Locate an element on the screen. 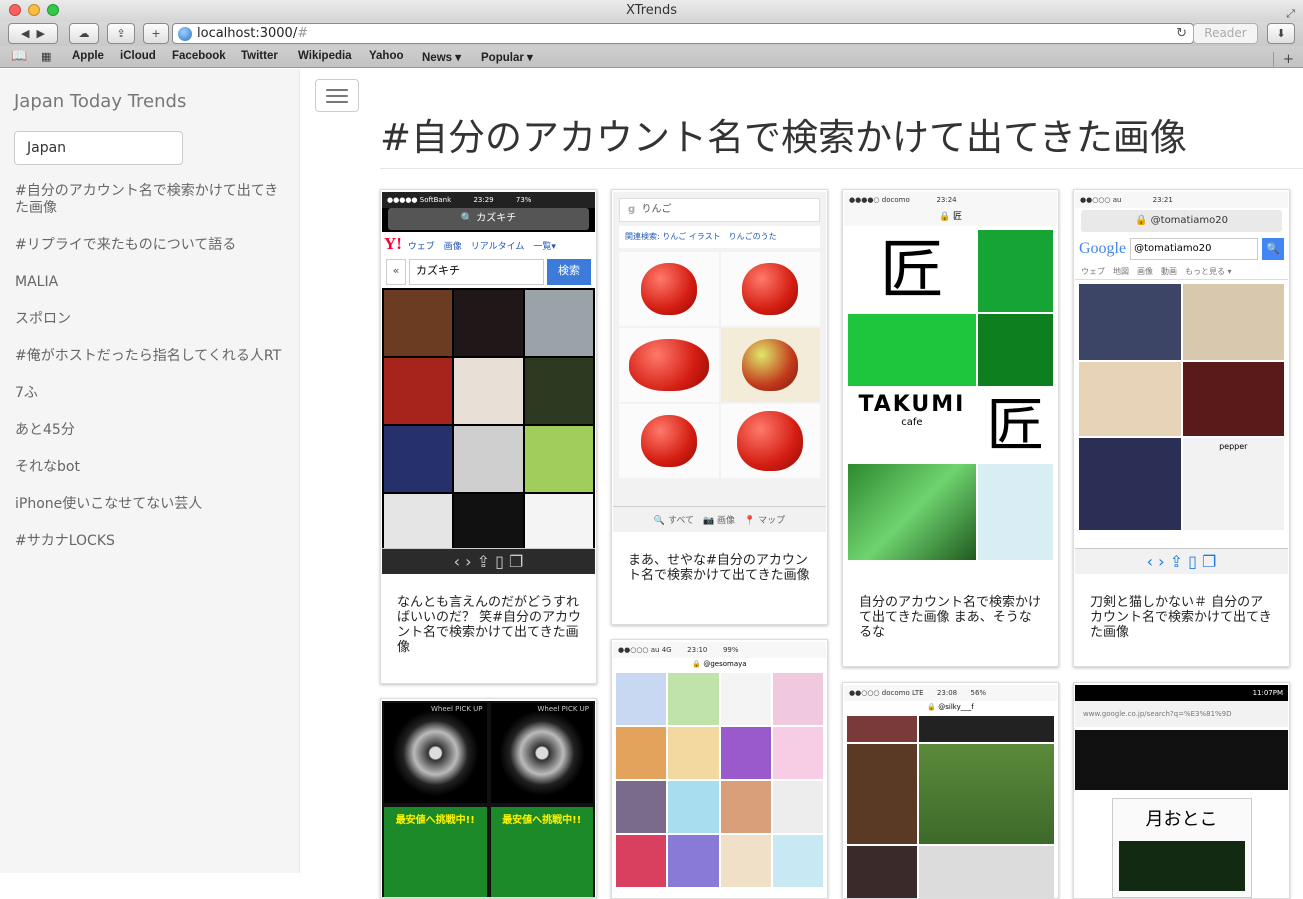  google-g-icon: g is located at coordinates (632, 209).